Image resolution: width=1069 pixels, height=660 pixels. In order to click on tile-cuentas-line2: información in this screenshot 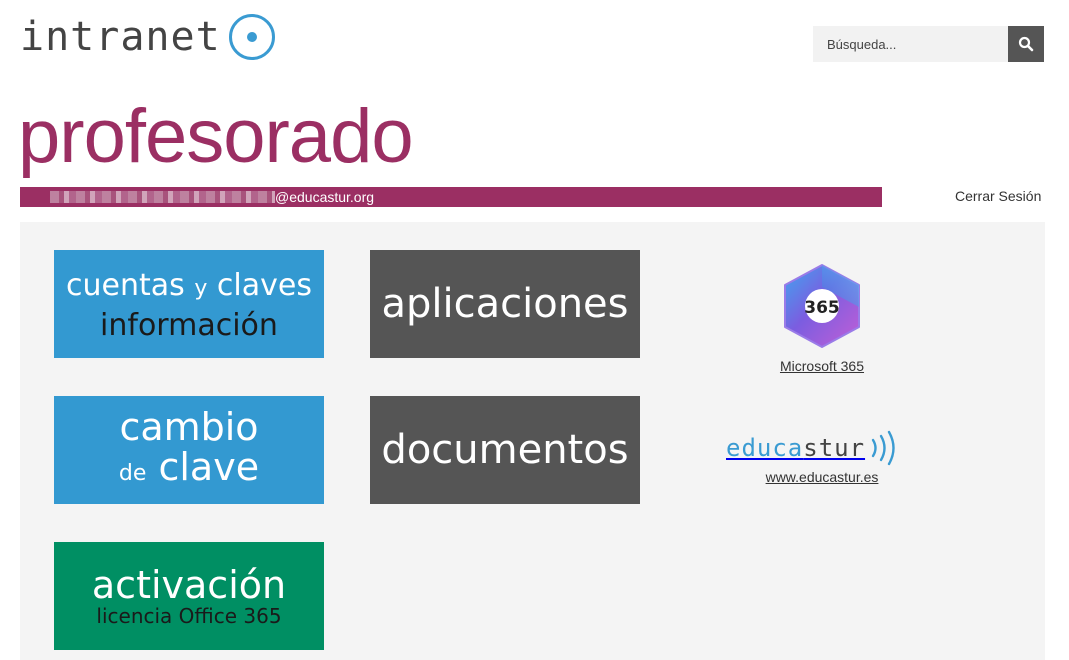, I will do `click(189, 325)`.